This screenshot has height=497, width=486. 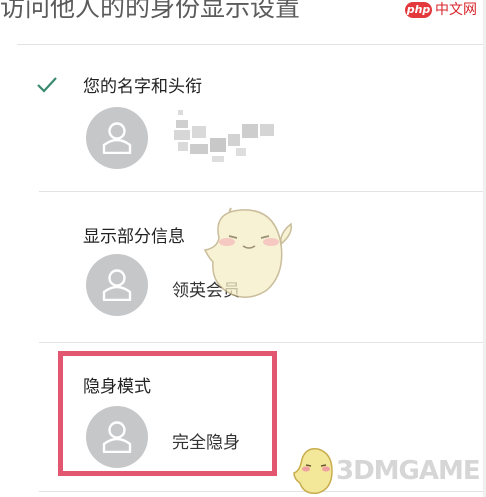 I want to click on option-label: 显示部分信息, so click(x=134, y=237).